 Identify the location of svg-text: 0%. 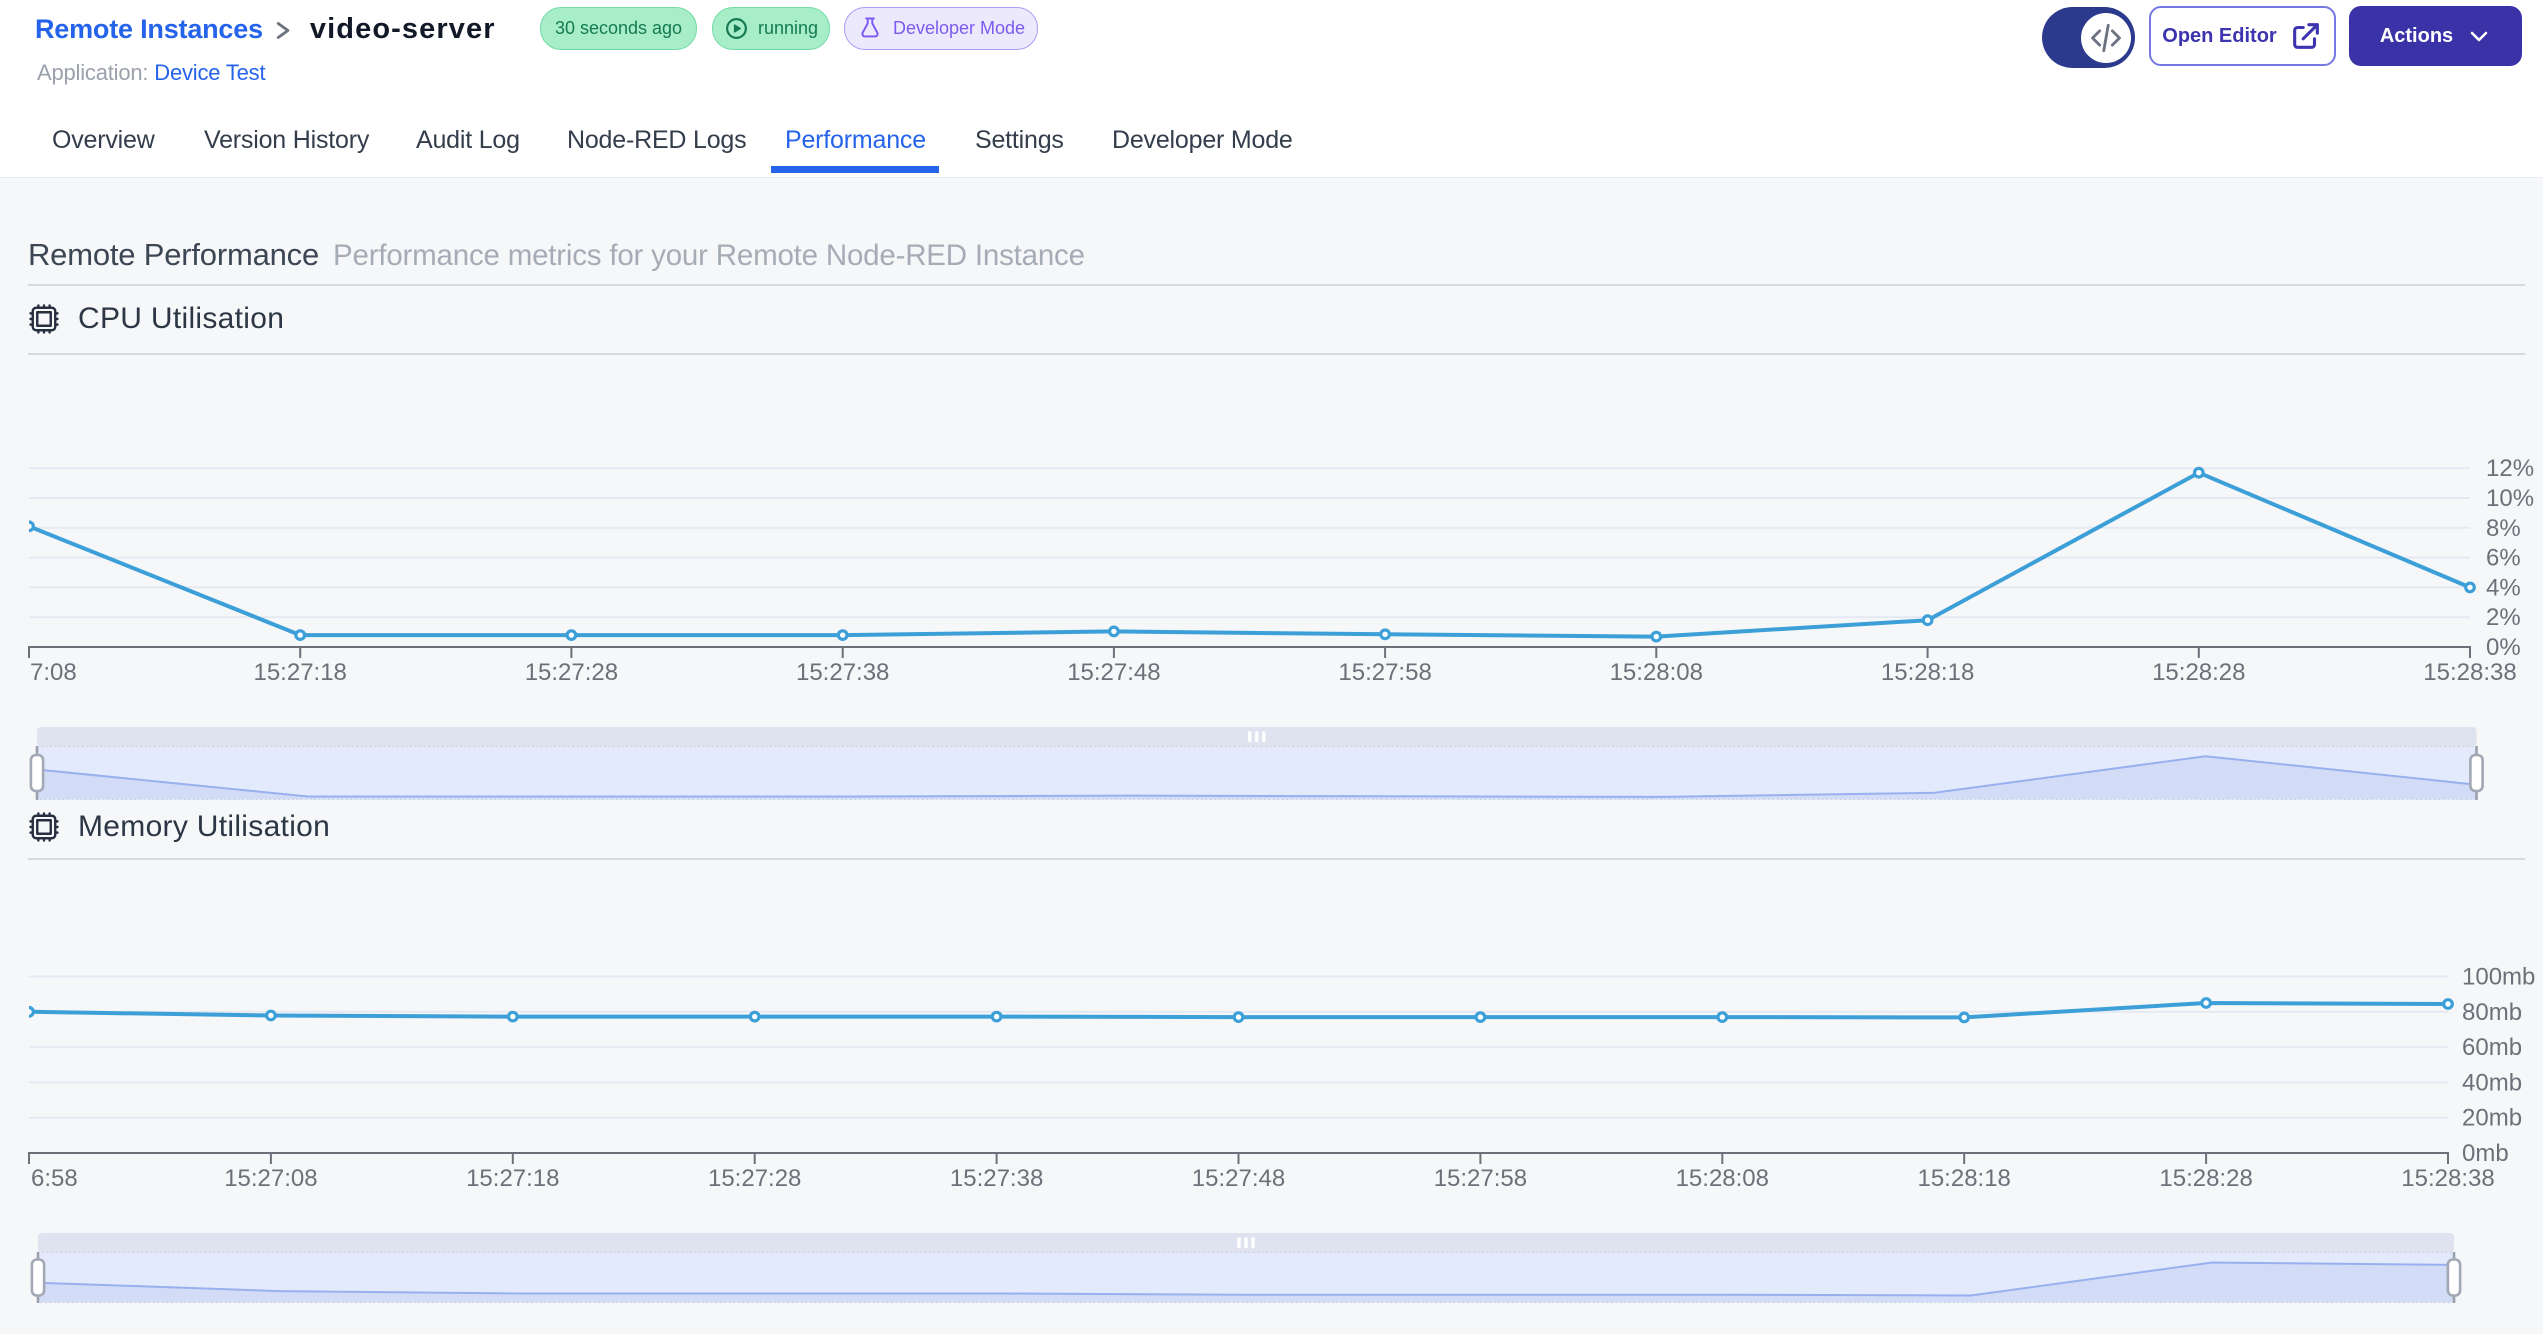
(2503, 647).